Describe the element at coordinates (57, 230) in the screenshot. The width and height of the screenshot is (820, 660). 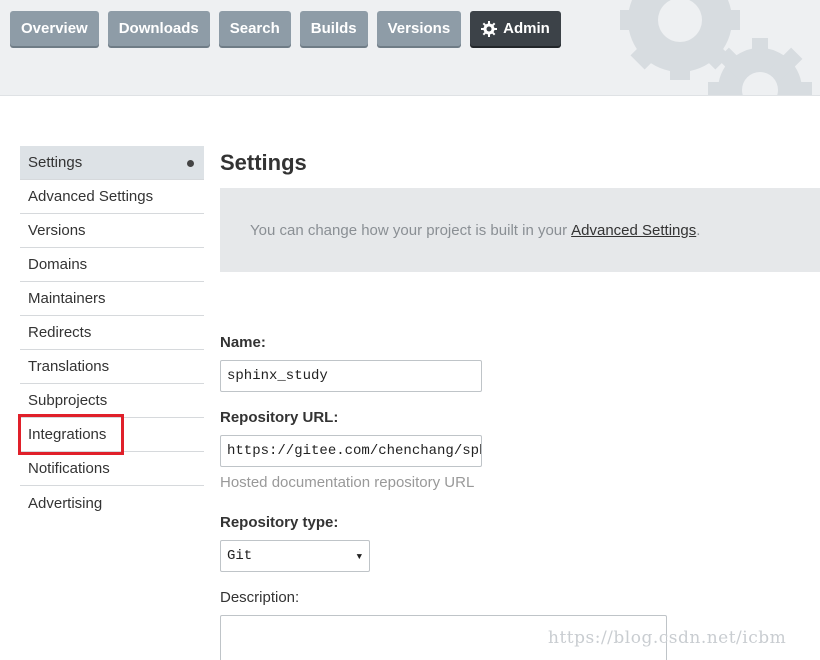
I see `sidebar-item-label: Versions` at that location.